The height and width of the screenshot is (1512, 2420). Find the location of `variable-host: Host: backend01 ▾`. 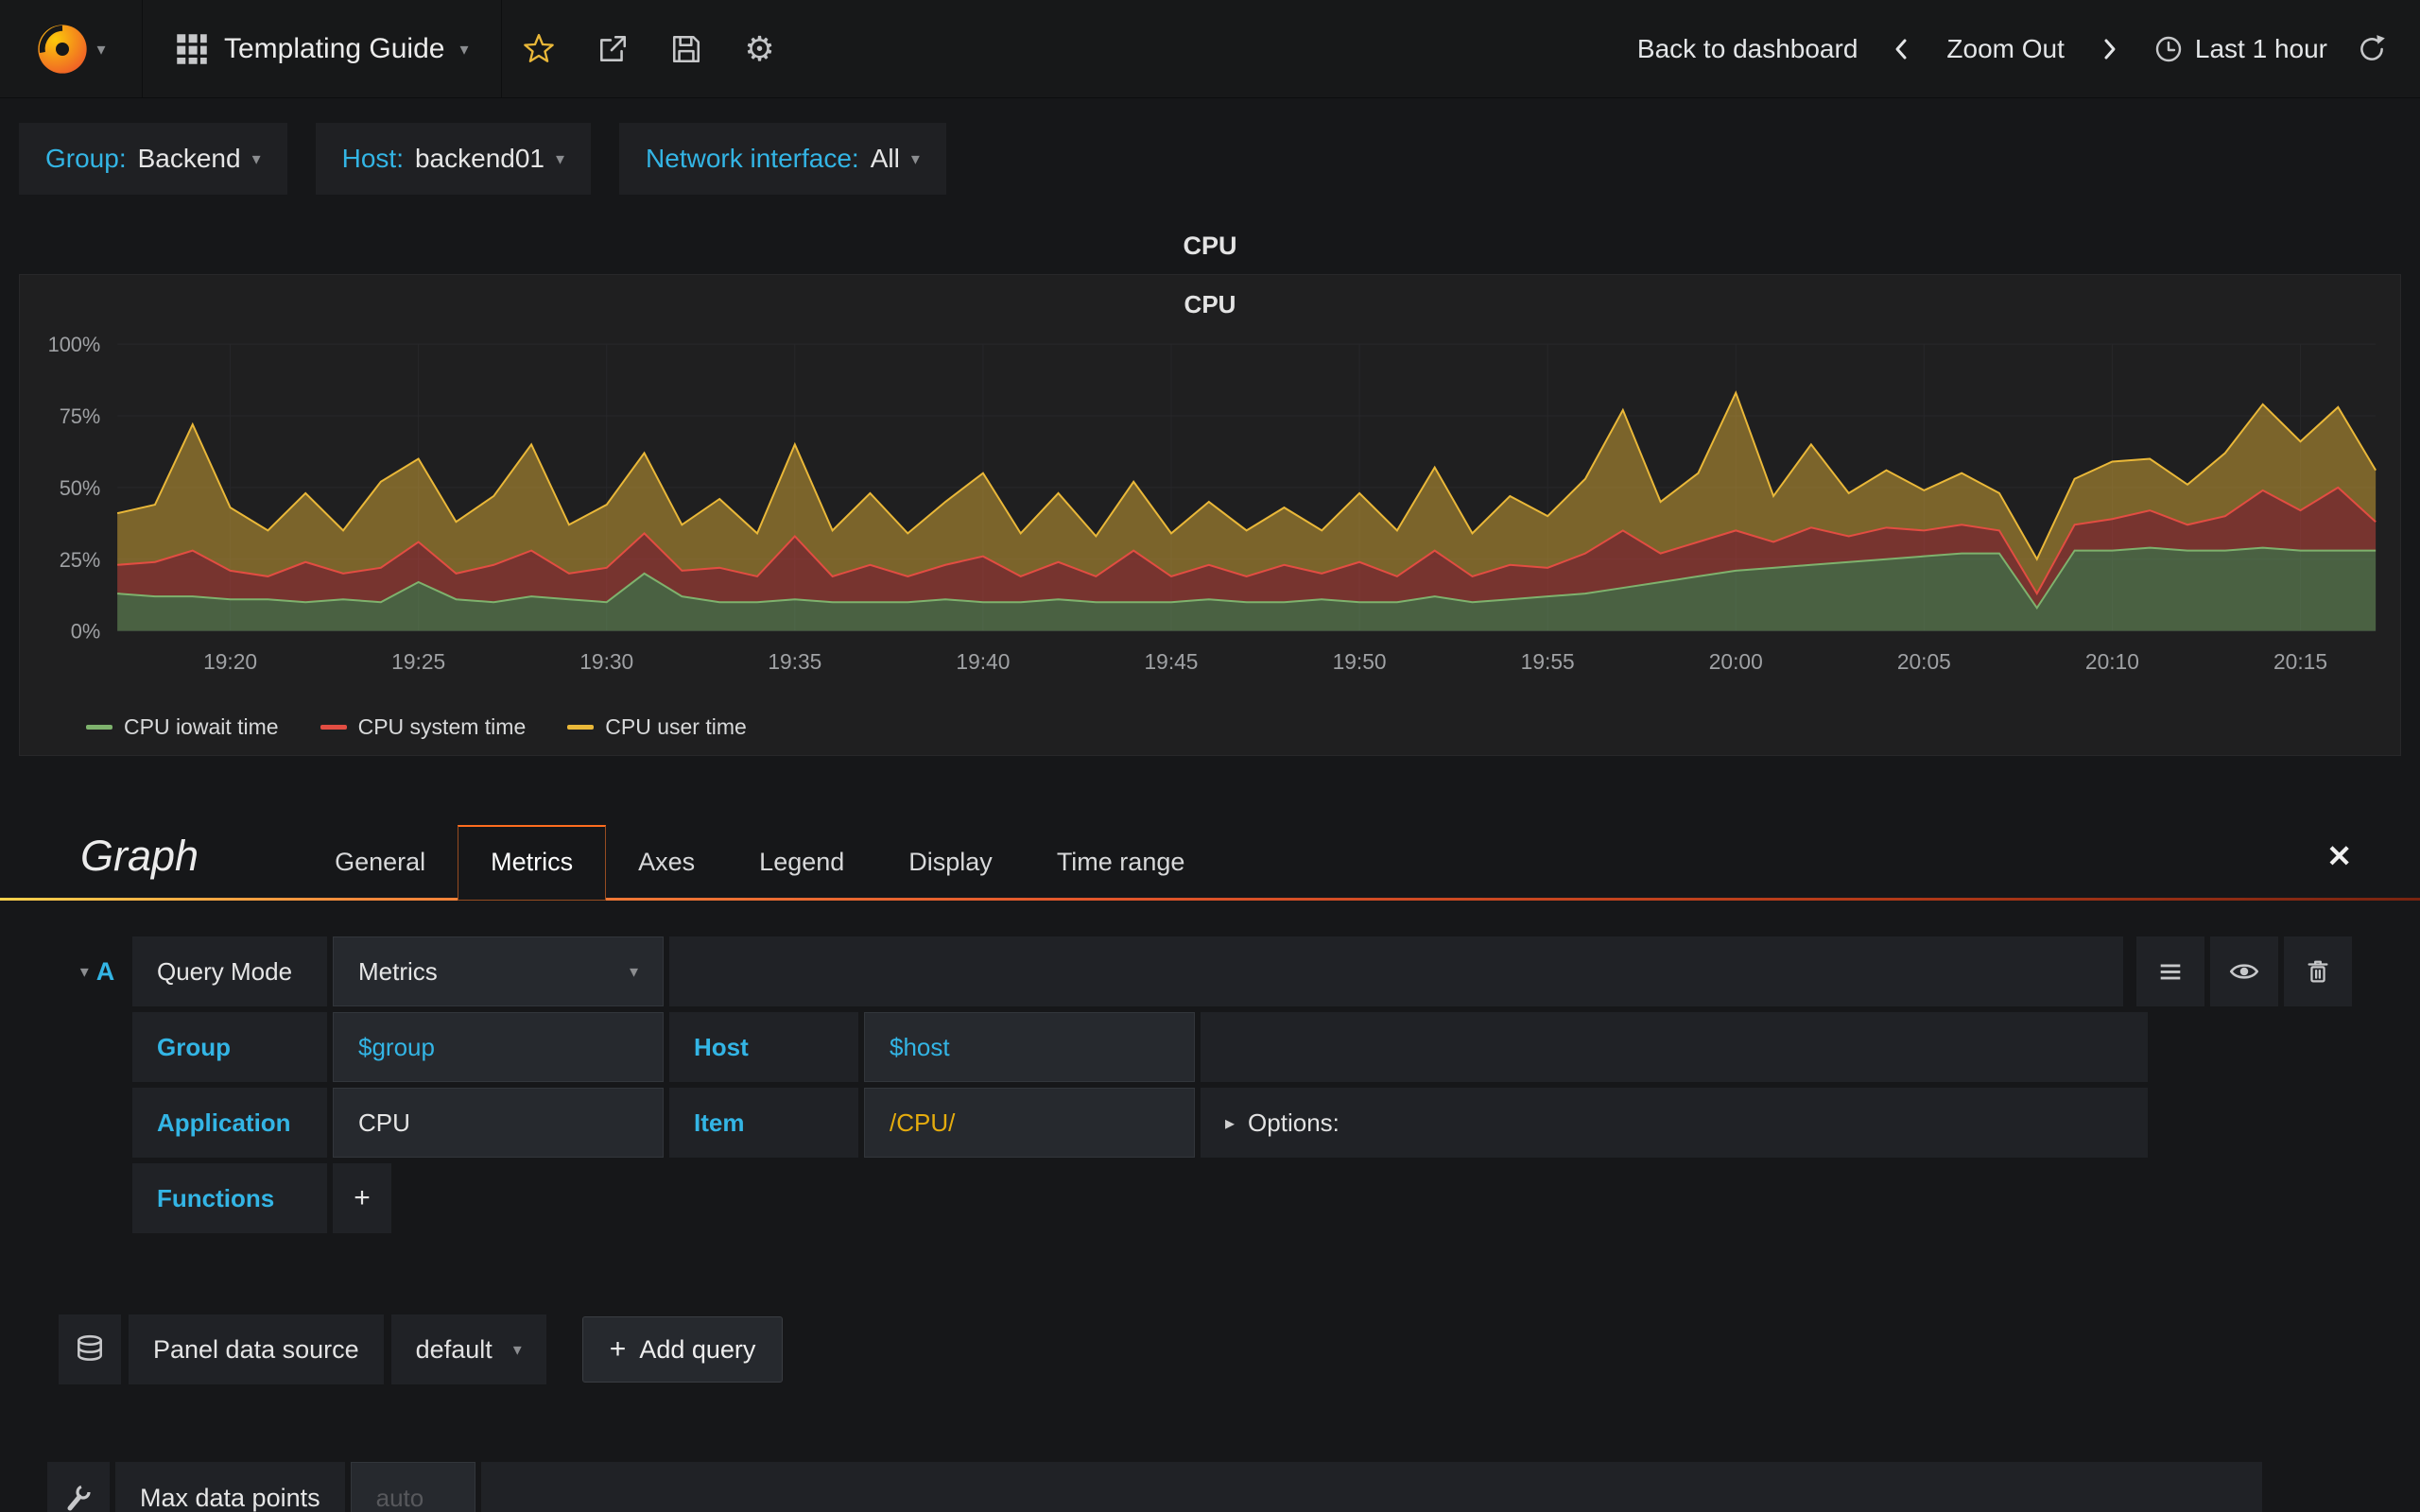

variable-host: Host: backend01 ▾ is located at coordinates (453, 159).